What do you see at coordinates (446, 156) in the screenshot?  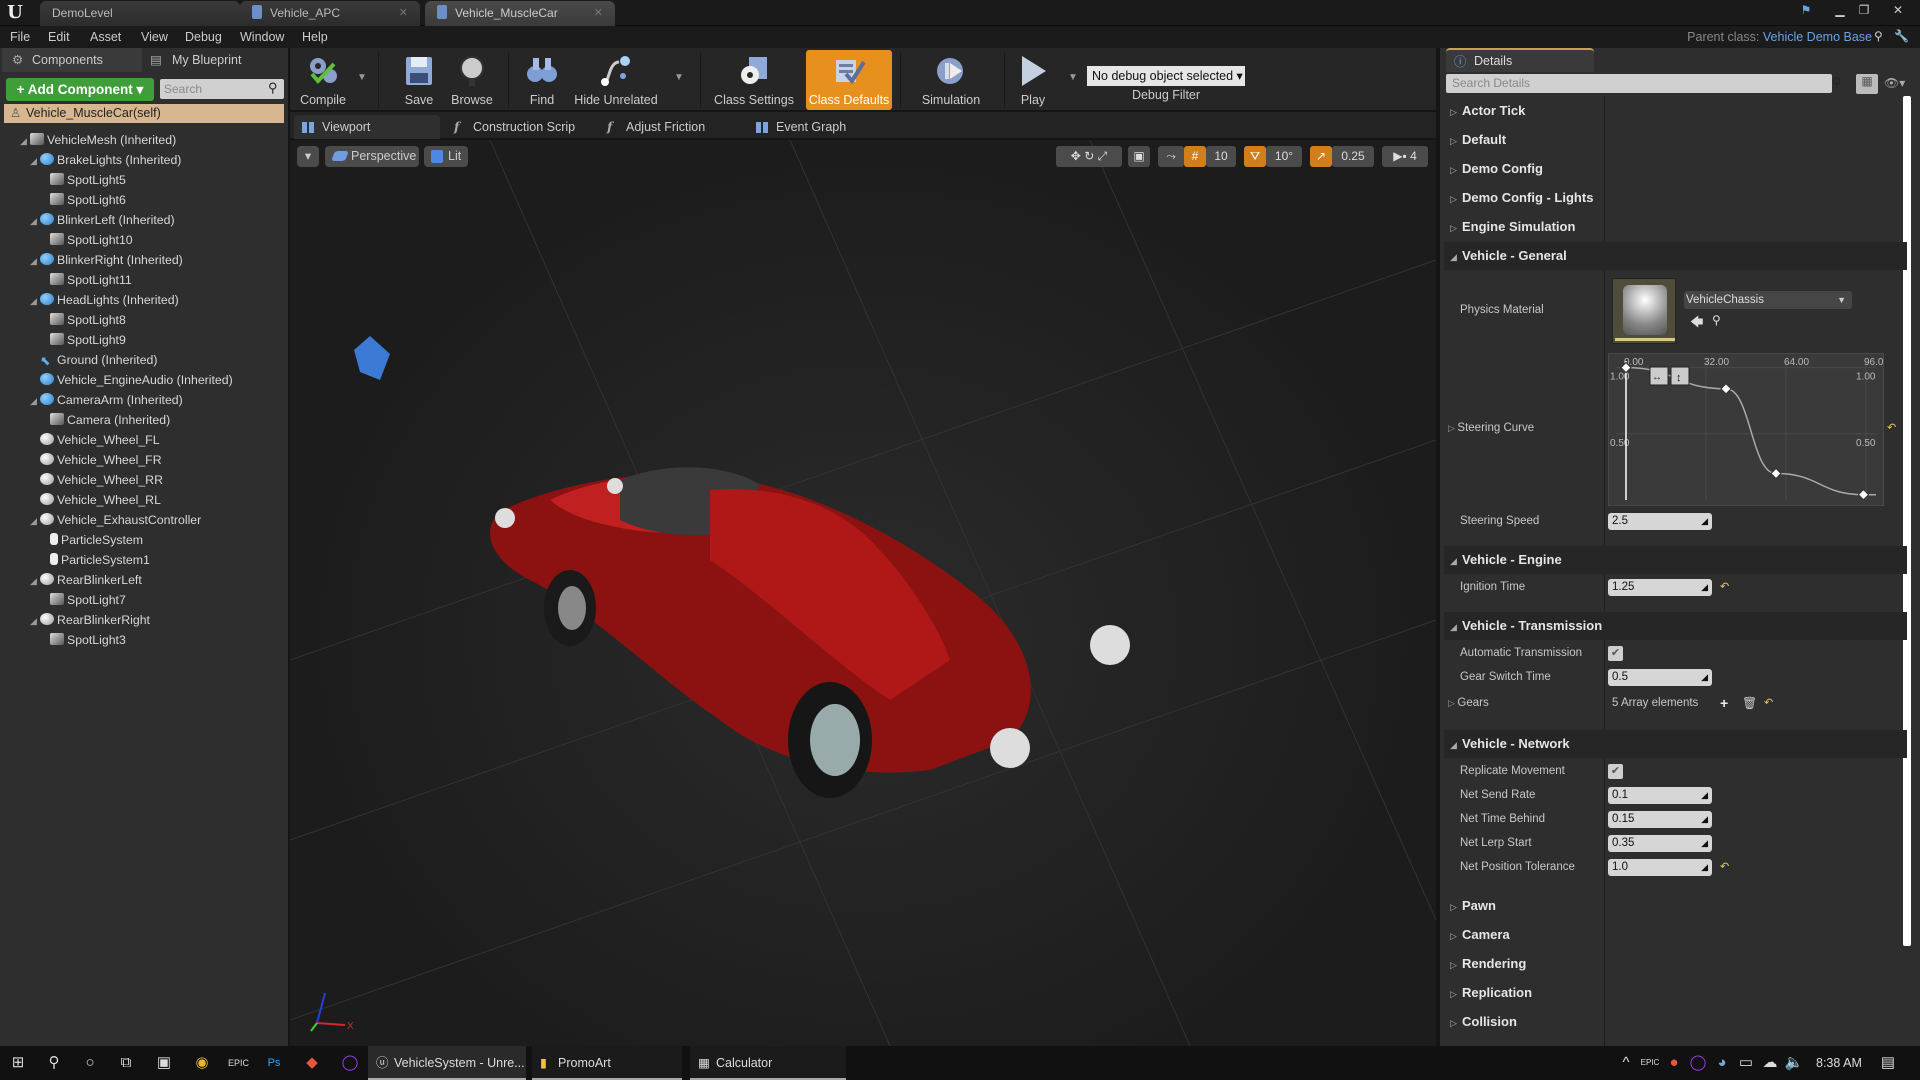 I see `lit-mode-button: Lit` at bounding box center [446, 156].